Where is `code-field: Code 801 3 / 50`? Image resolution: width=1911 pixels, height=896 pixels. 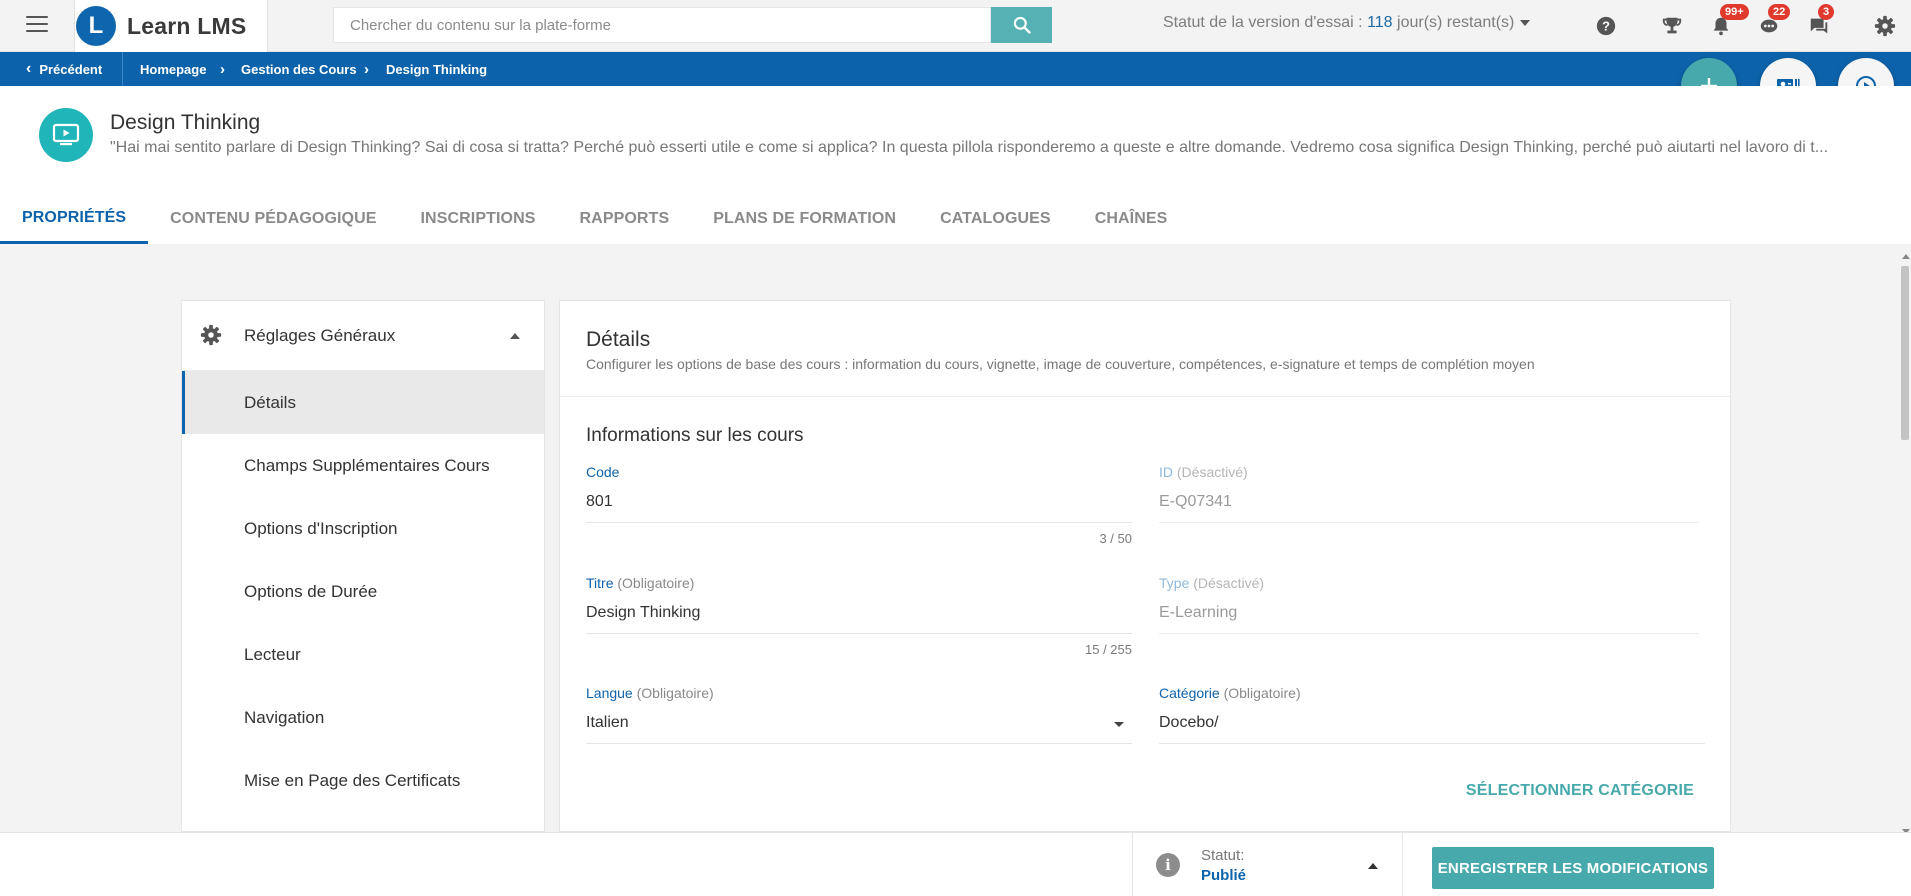 code-field: Code 801 3 / 50 is located at coordinates (859, 505).